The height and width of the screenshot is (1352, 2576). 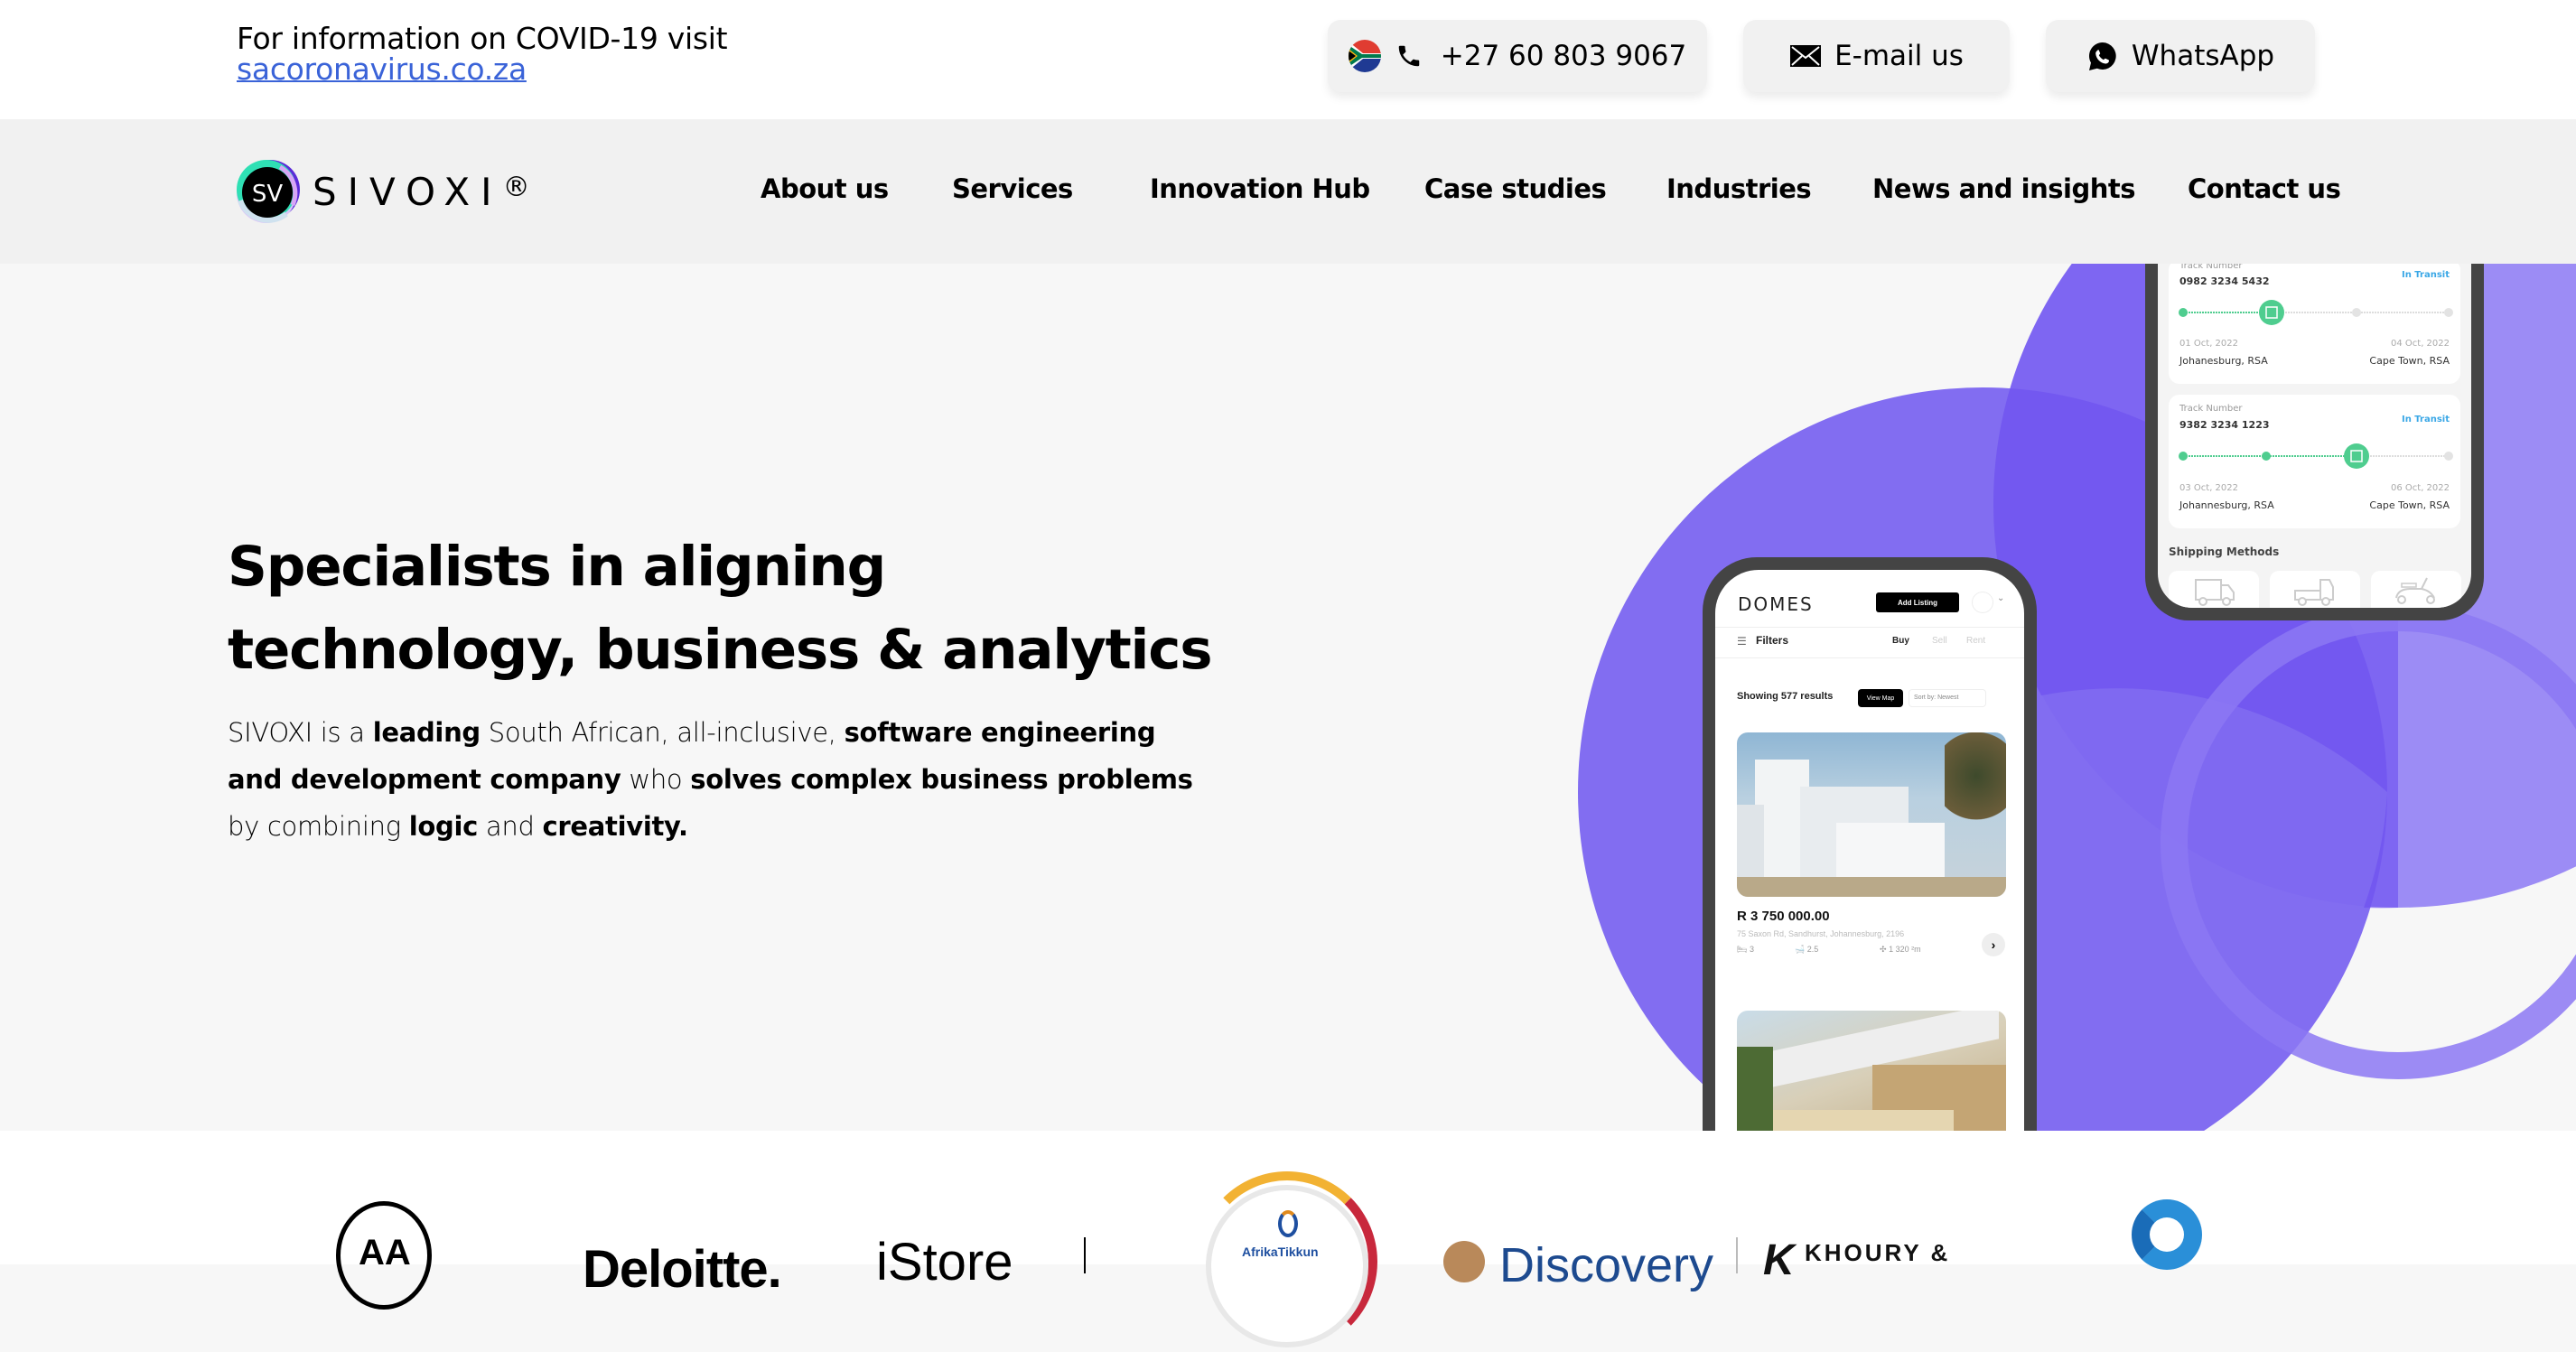 I want to click on scooter-icon, so click(x=2415, y=590).